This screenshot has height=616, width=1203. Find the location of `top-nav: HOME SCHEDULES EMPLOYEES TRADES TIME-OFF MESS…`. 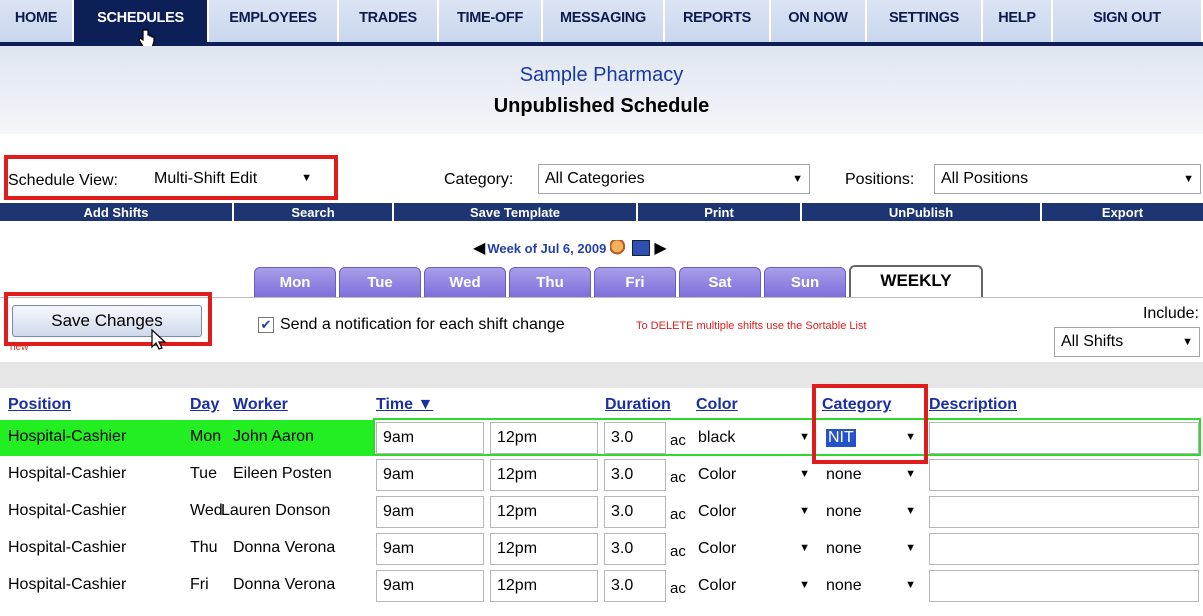

top-nav: HOME SCHEDULES EMPLOYEES TRADES TIME-OFF MESS… is located at coordinates (601, 23).